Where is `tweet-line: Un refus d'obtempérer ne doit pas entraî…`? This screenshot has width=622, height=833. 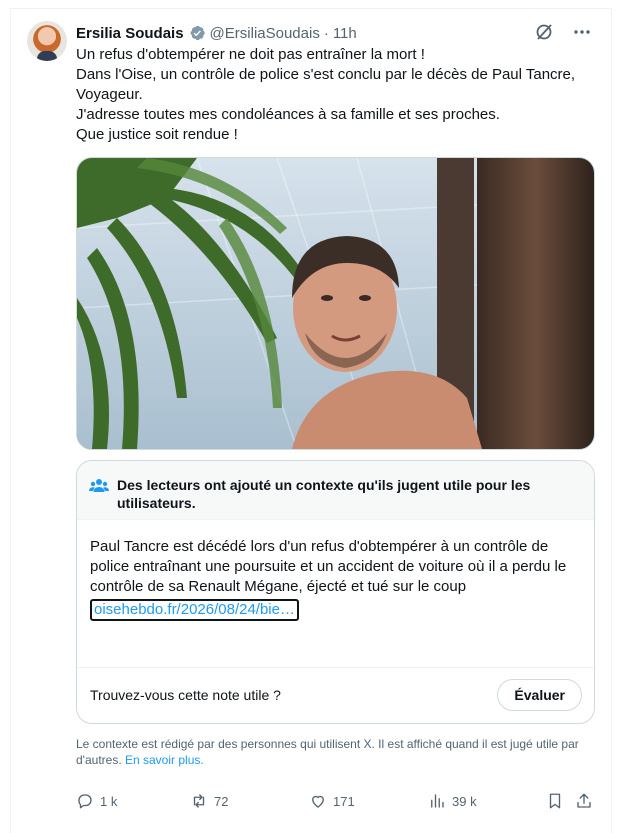 tweet-line: Un refus d'obtempérer ne doit pas entraî… is located at coordinates (250, 54).